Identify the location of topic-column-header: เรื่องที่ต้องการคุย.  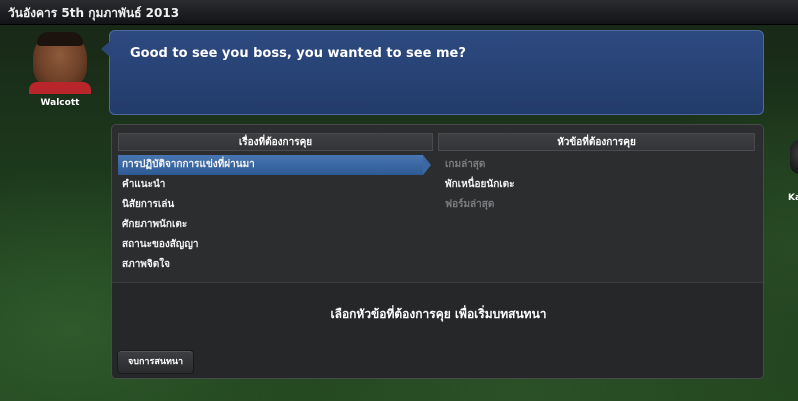
(275, 142).